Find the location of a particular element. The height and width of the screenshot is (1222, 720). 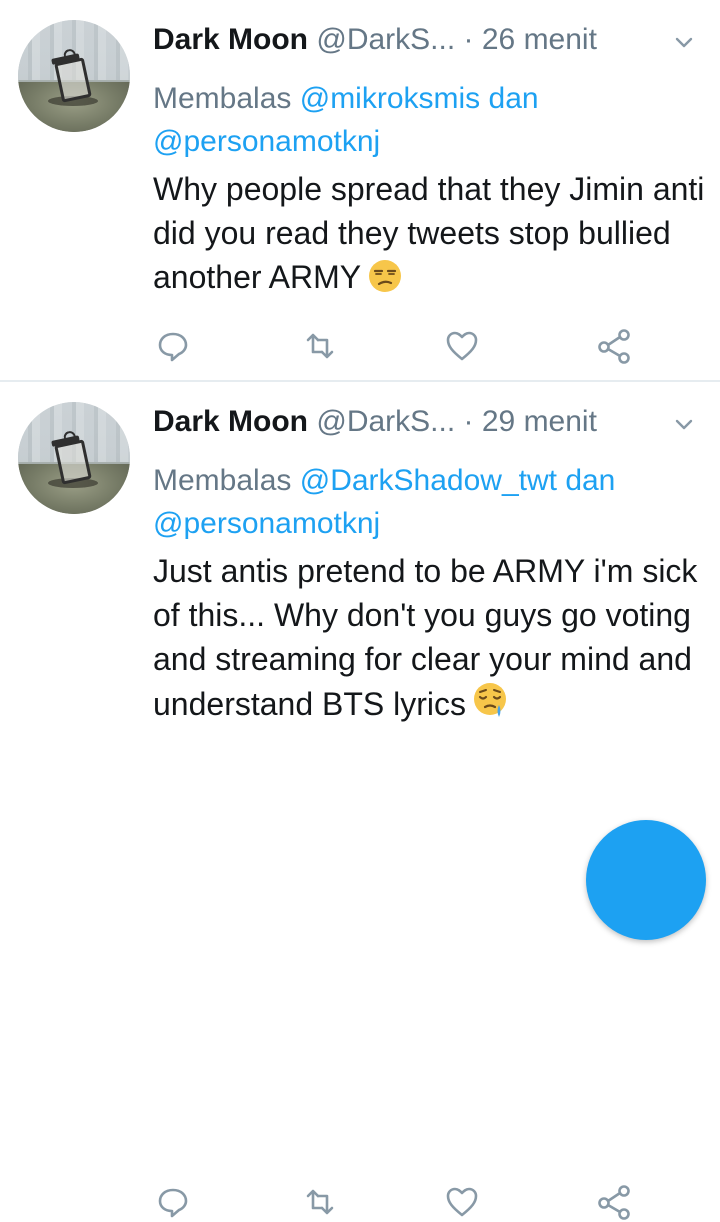

compose-tweet-button is located at coordinates (646, 880).